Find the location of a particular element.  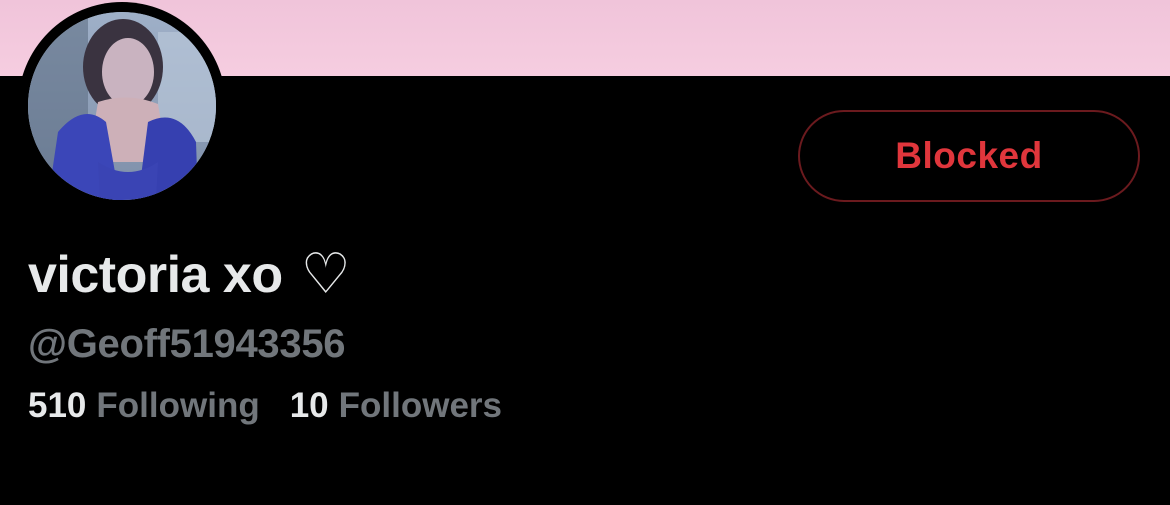

blocked-button: Blocked is located at coordinates (969, 156).